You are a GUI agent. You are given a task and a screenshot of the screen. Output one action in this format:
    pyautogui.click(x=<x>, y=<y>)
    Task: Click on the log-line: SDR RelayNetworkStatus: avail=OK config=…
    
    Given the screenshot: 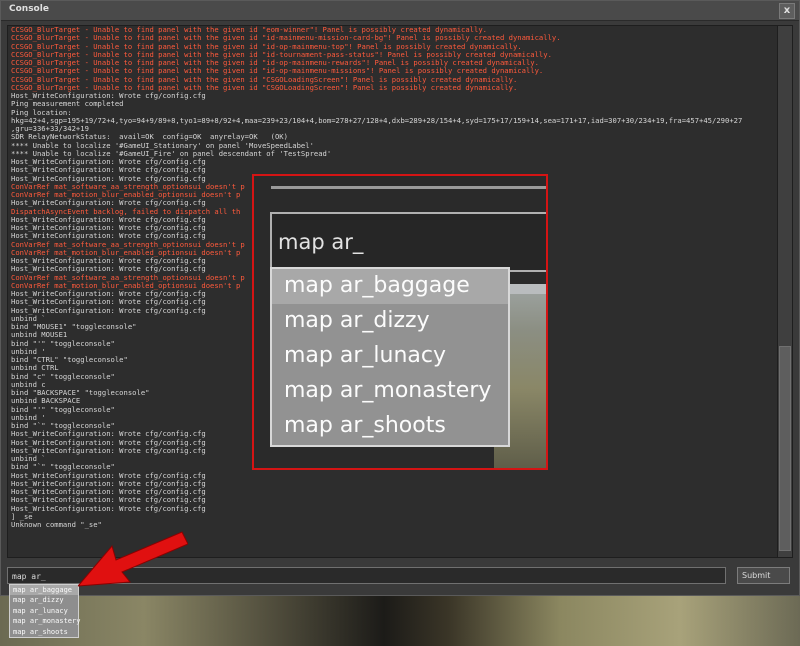 What is the action you would take?
    pyautogui.click(x=149, y=137)
    